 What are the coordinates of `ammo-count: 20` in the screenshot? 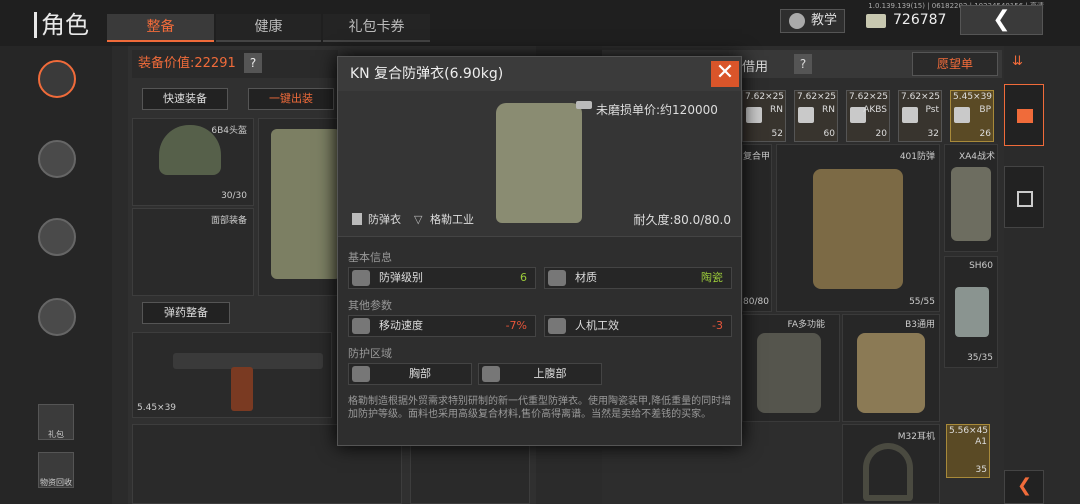 It's located at (881, 134).